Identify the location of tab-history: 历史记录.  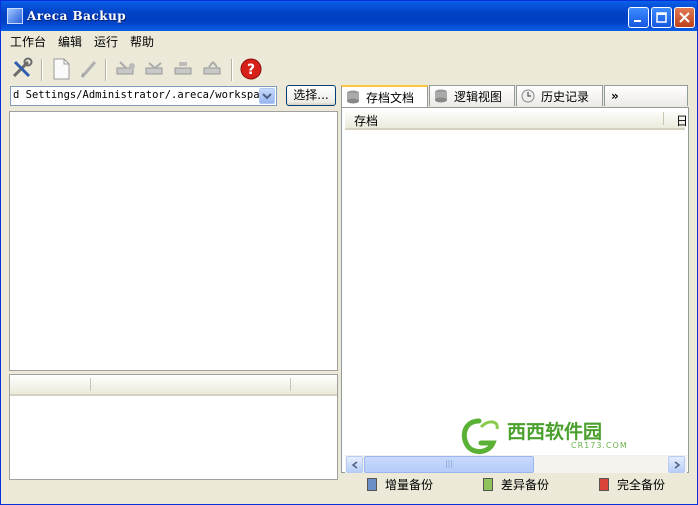
(559, 95).